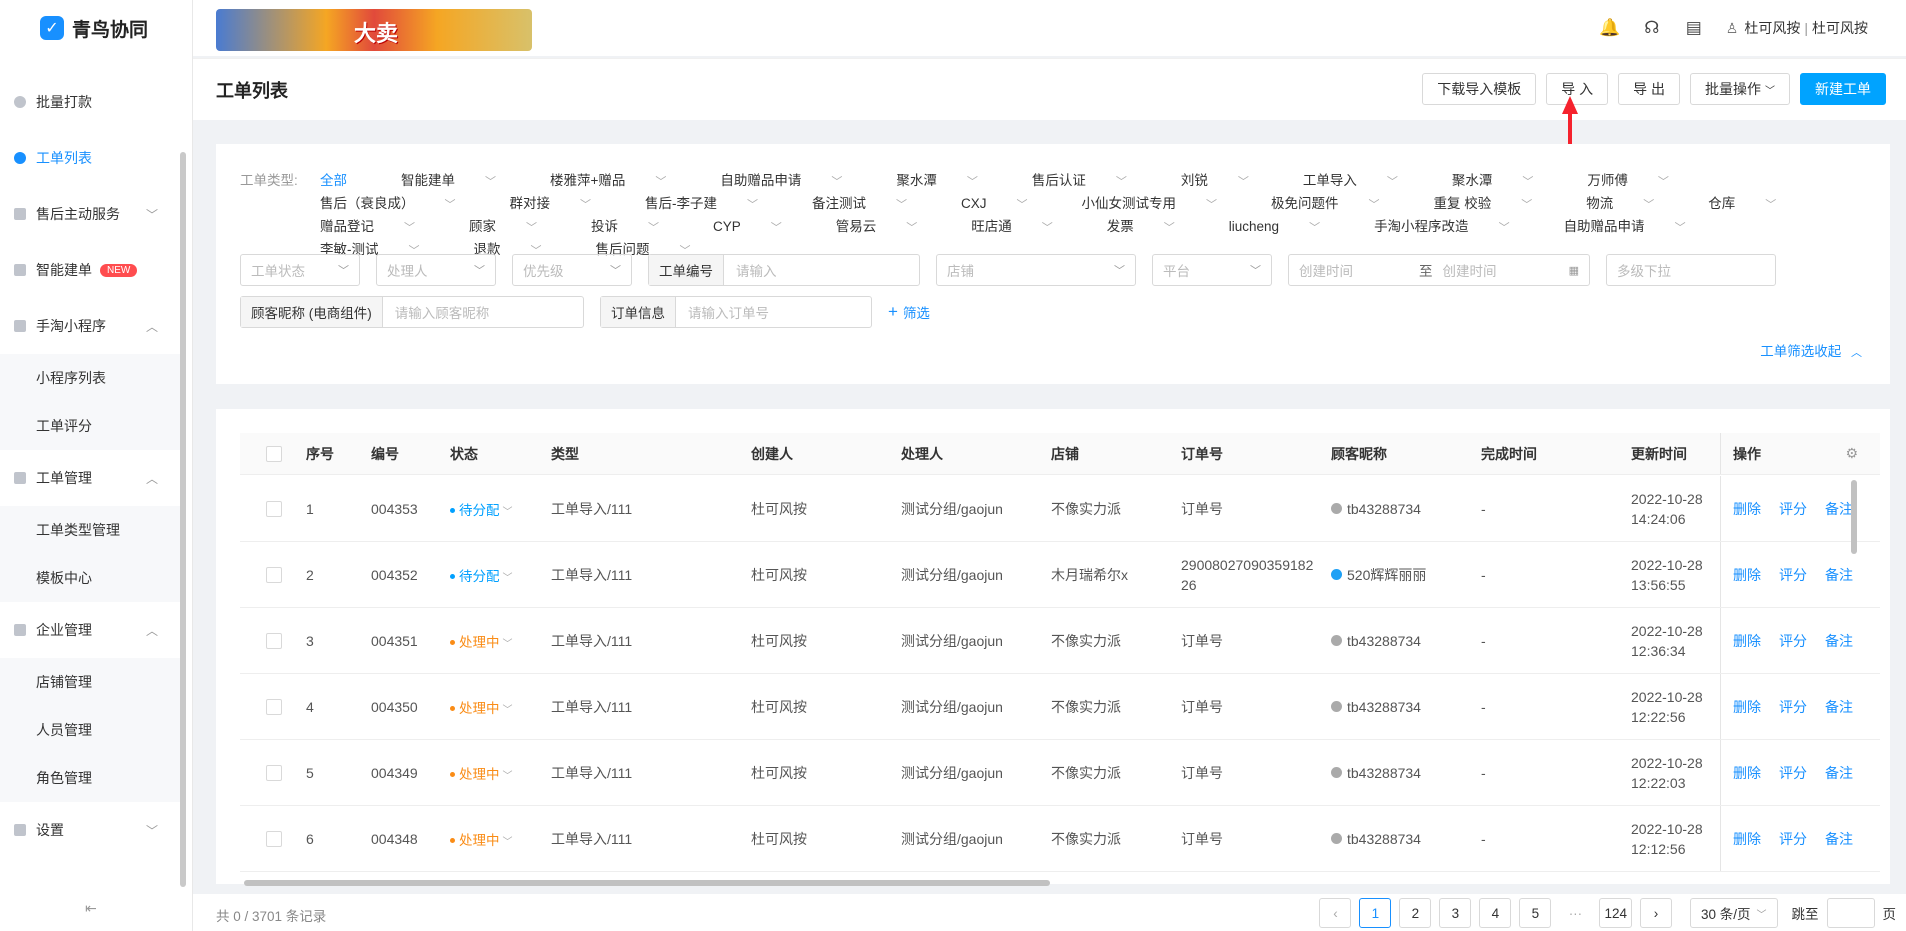 Image resolution: width=1906 pixels, height=931 pixels. Describe the element at coordinates (436, 270) in the screenshot. I see `handler-select: 处理人 ﹀` at that location.